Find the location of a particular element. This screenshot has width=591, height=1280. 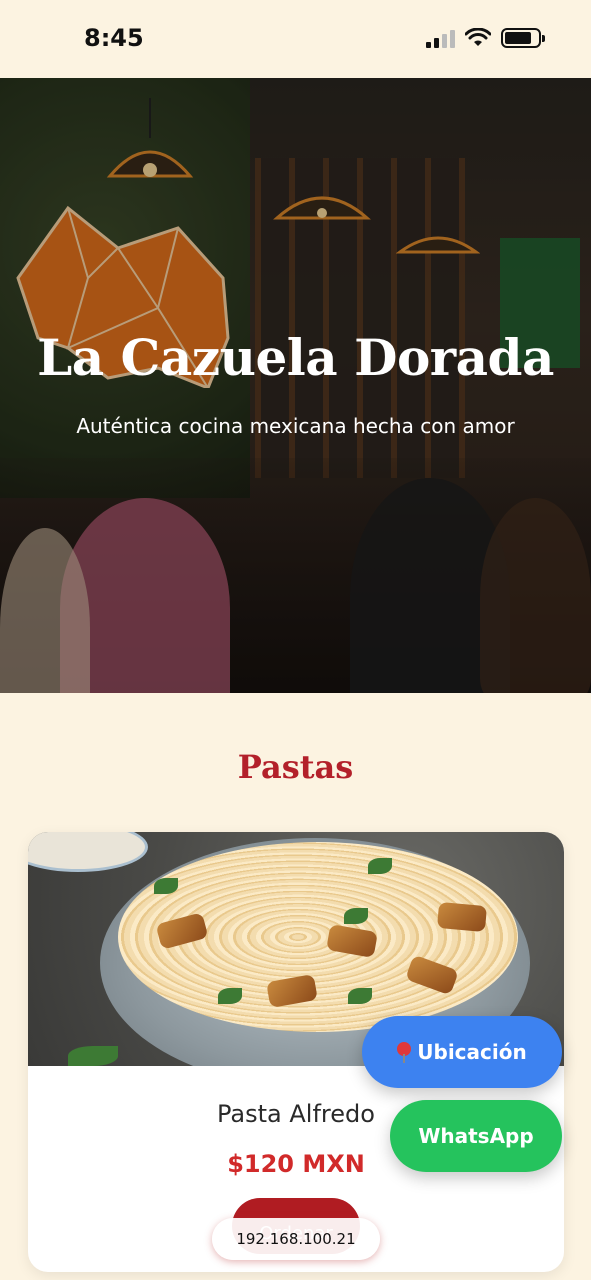

map-pin-icon is located at coordinates (404, 1052).